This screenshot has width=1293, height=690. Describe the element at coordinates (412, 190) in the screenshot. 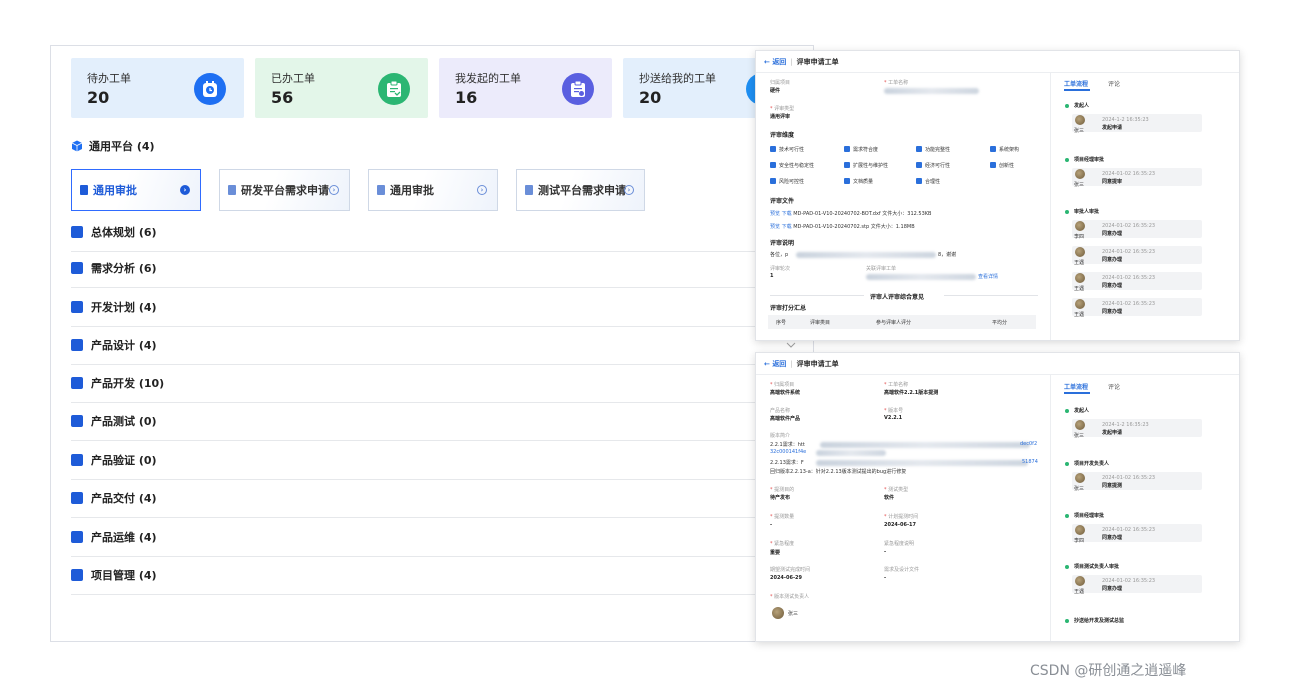

I see `card-label: 通用审批` at that location.